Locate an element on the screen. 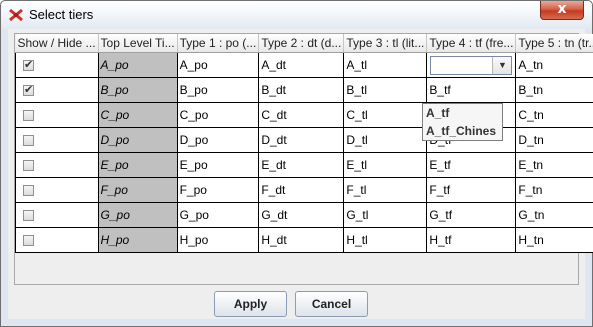 This screenshot has height=327, width=593. tier-cell: D_po is located at coordinates (218, 140).